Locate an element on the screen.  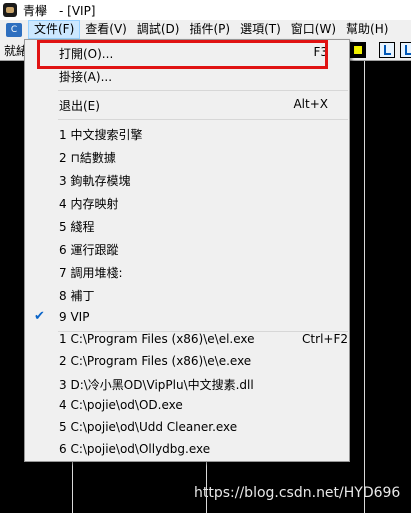
toolbar-button-icon is located at coordinates (358, 50).